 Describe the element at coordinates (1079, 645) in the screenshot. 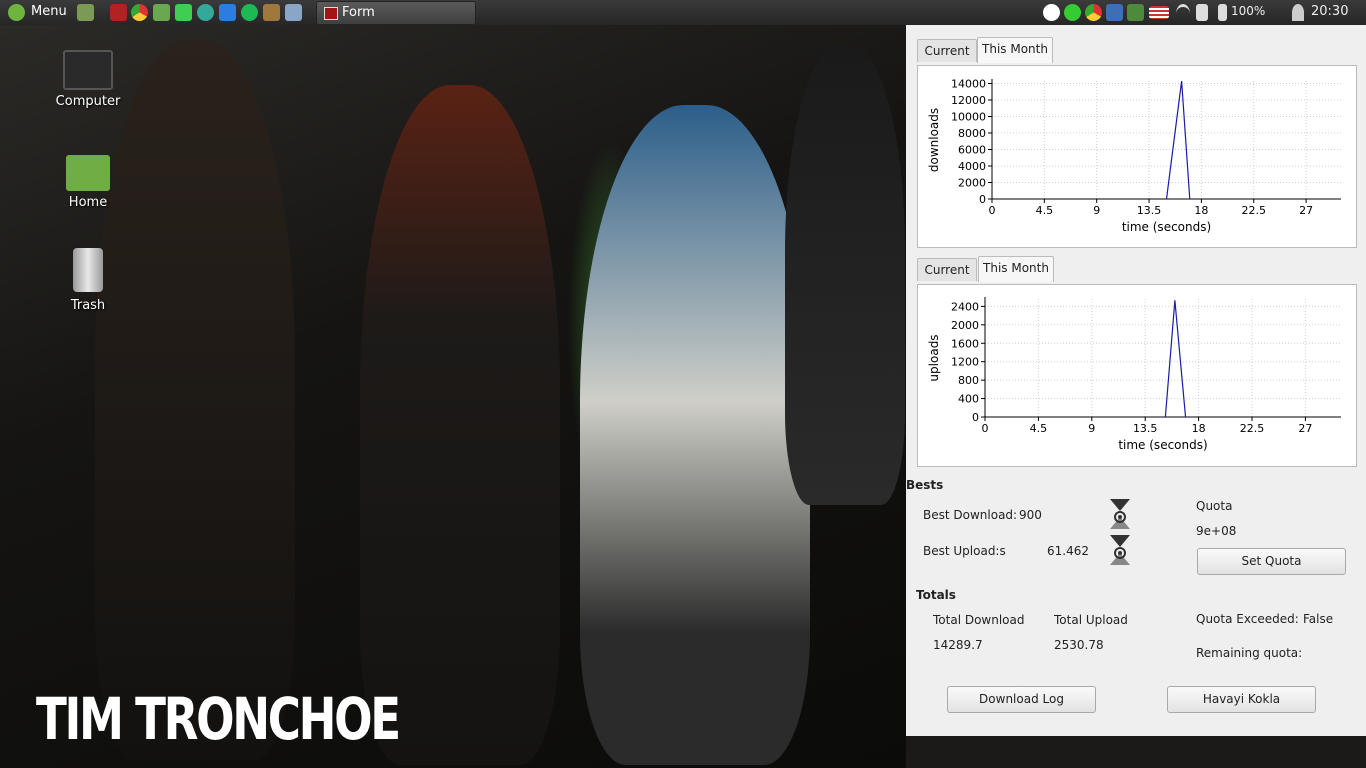

I see `total-upload-value: 2530.78` at that location.